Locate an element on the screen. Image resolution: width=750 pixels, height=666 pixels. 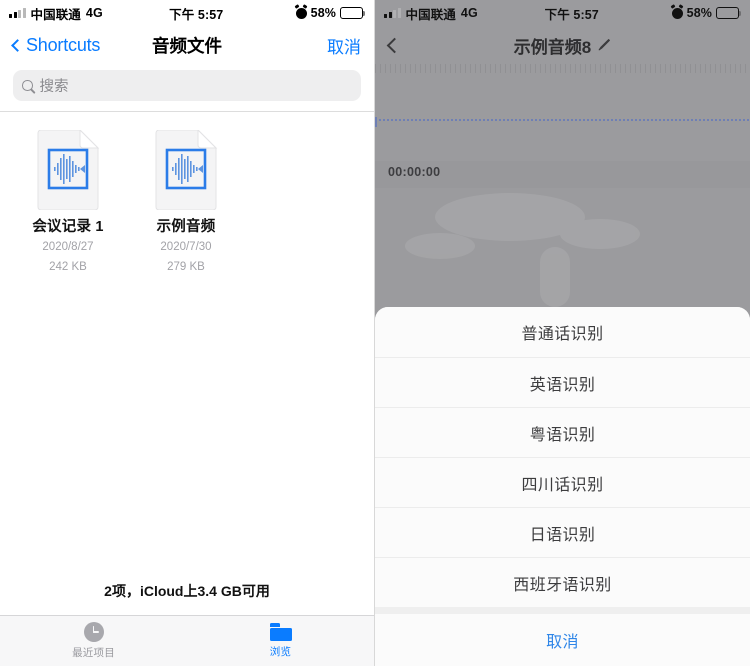
tab-recents: 最近项目 is located at coordinates (93, 641).